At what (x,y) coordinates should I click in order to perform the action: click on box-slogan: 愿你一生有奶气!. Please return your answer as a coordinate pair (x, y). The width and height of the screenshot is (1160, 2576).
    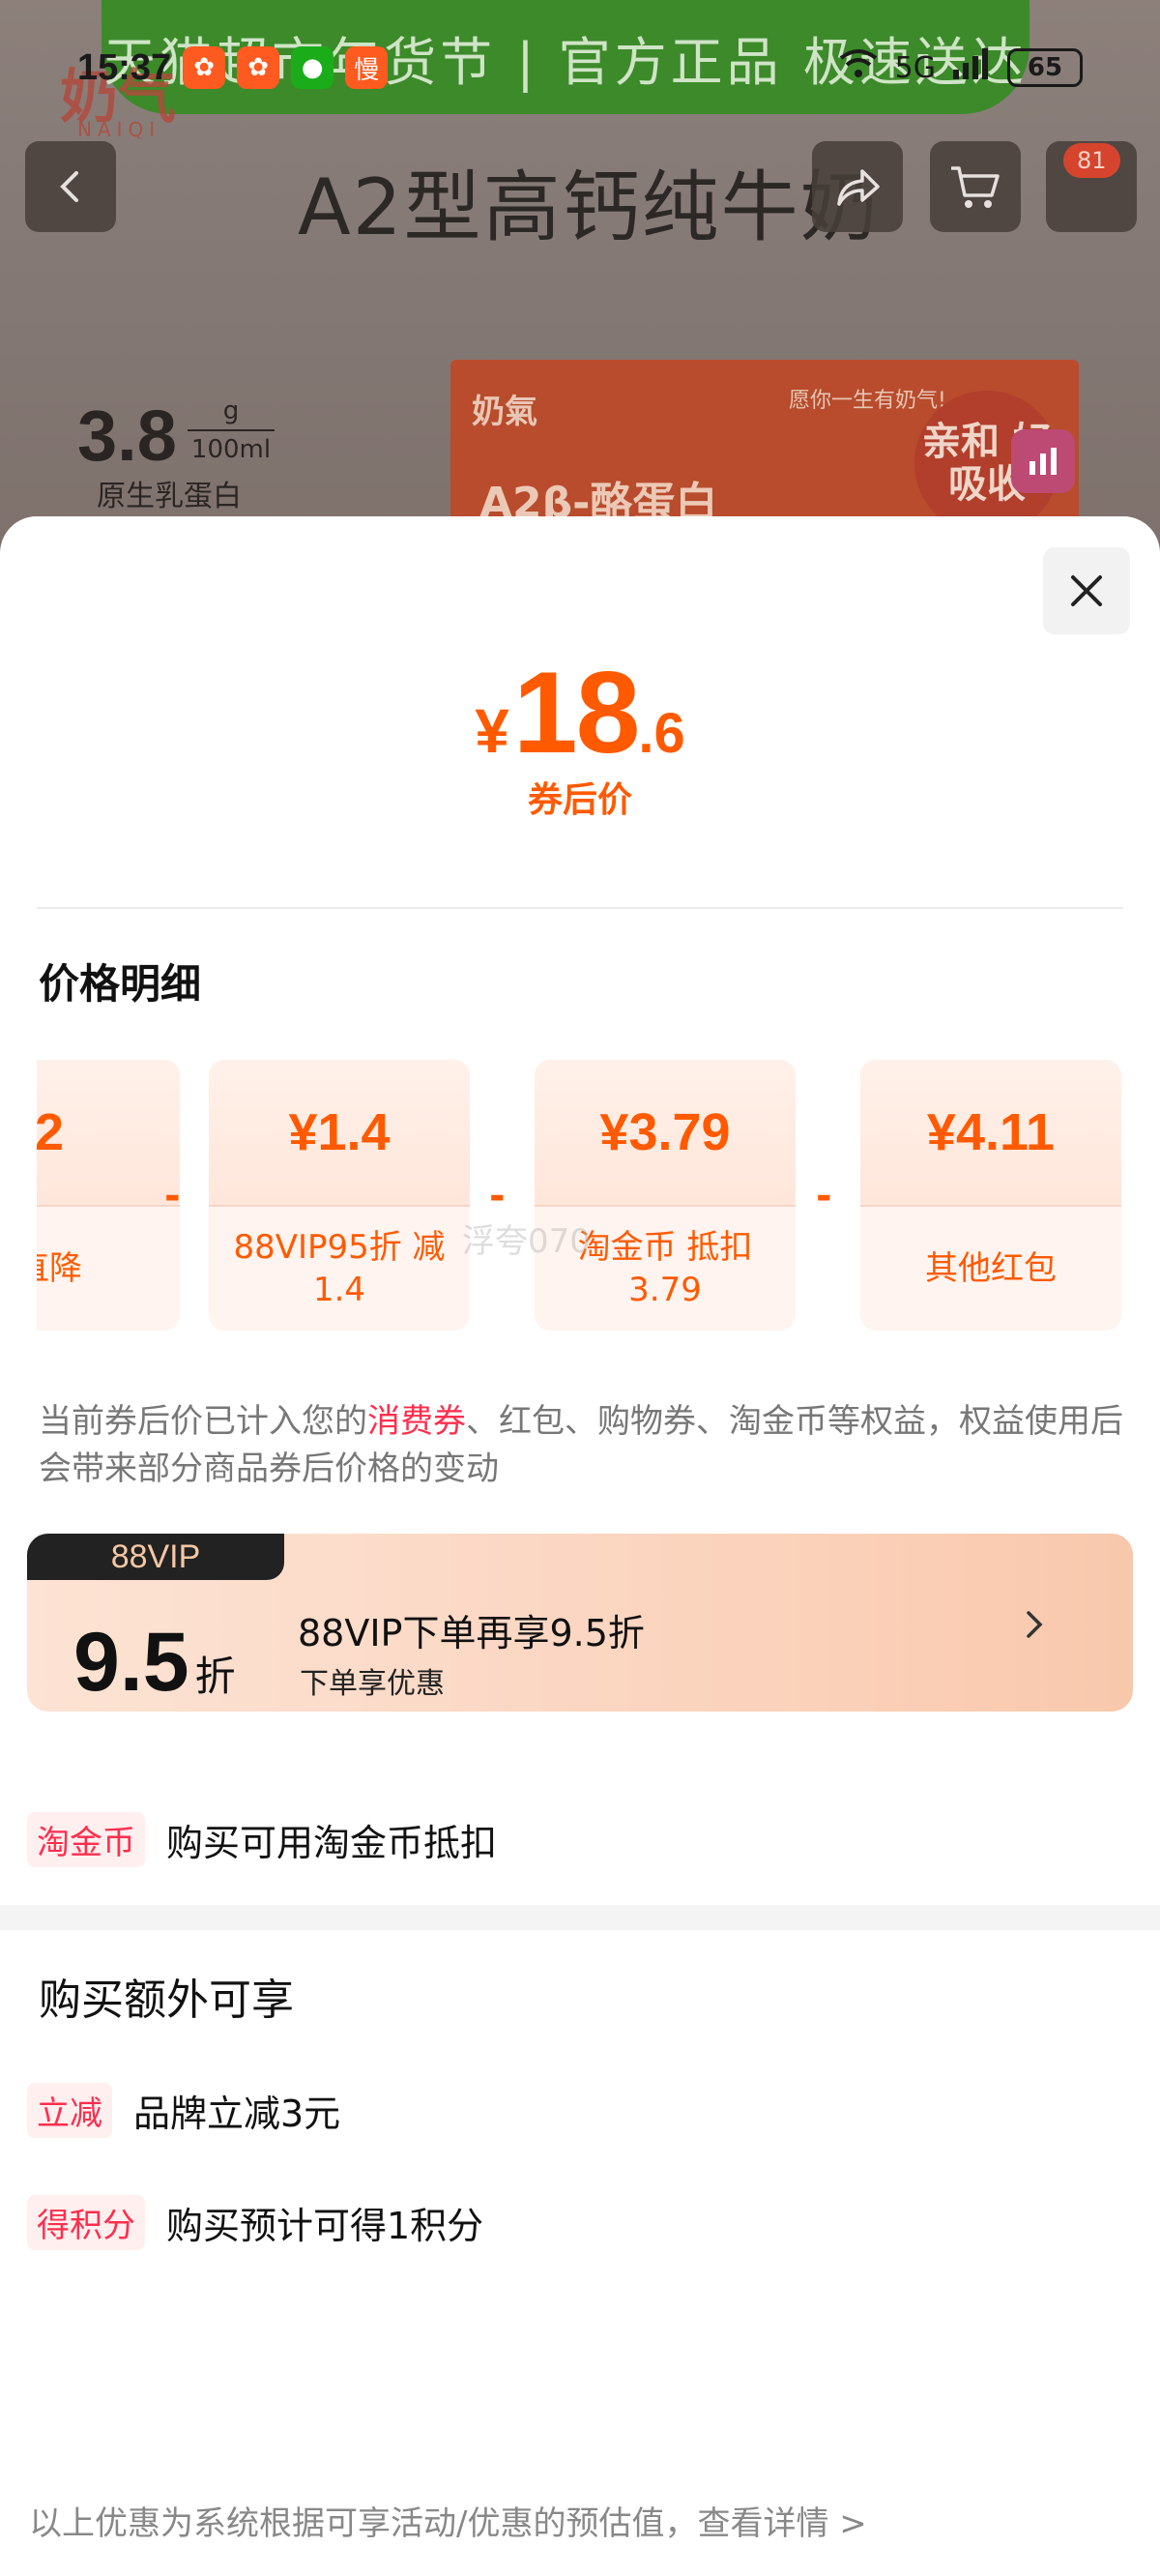
    Looking at the image, I should click on (868, 401).